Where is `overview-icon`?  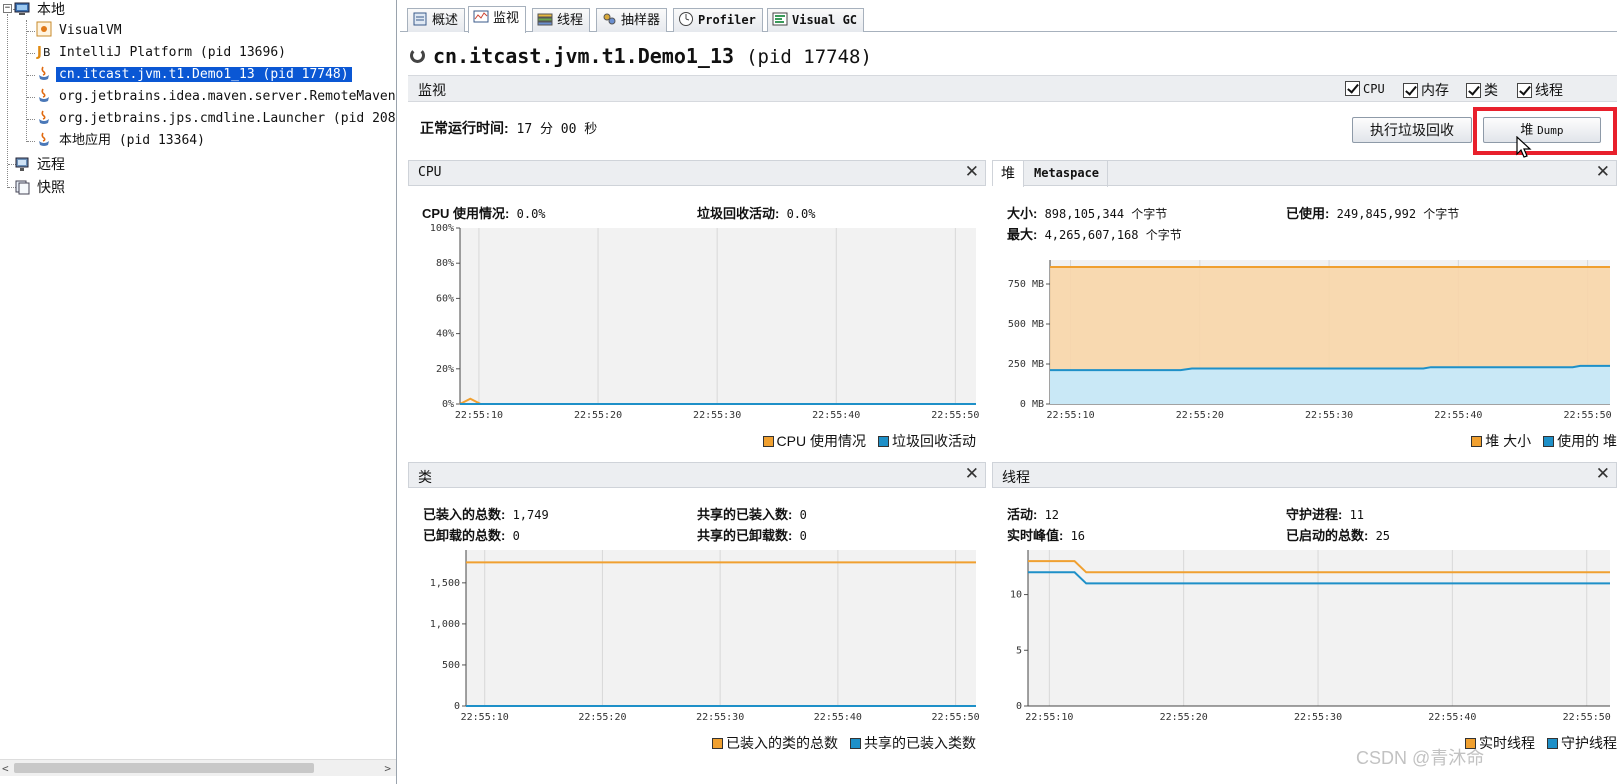
overview-icon is located at coordinates (420, 19).